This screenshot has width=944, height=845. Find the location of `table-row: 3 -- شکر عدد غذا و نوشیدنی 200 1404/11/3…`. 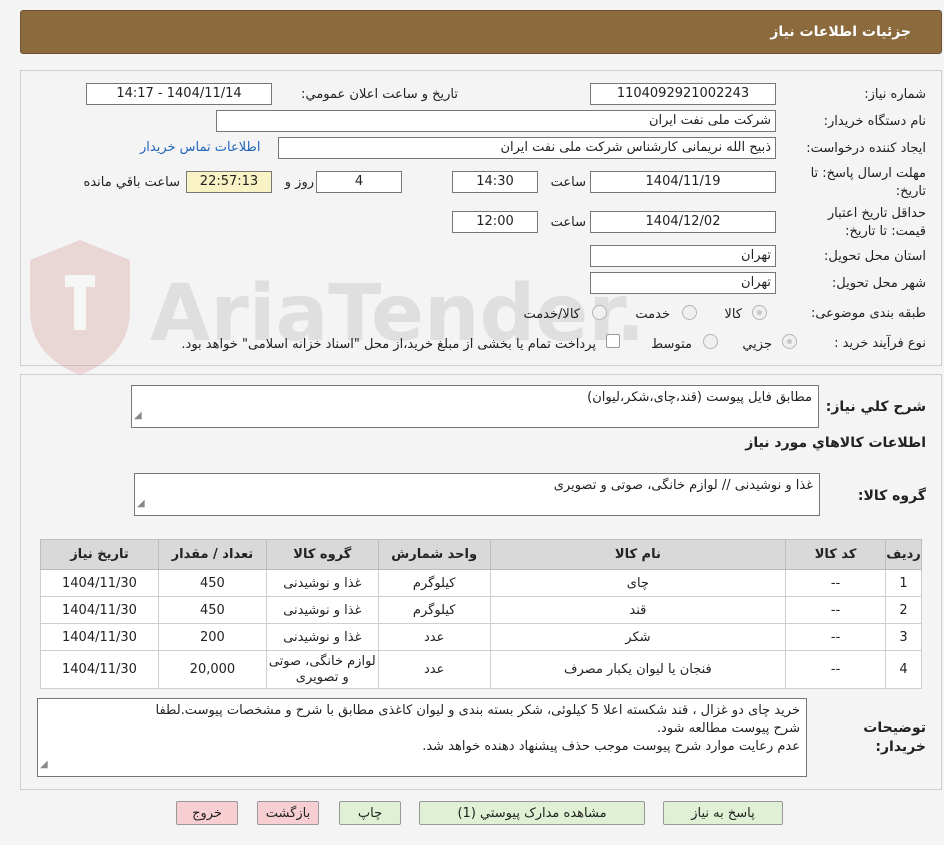

table-row: 3 -- شکر عدد غذا و نوشیدنی 200 1404/11/3… is located at coordinates (481, 637).